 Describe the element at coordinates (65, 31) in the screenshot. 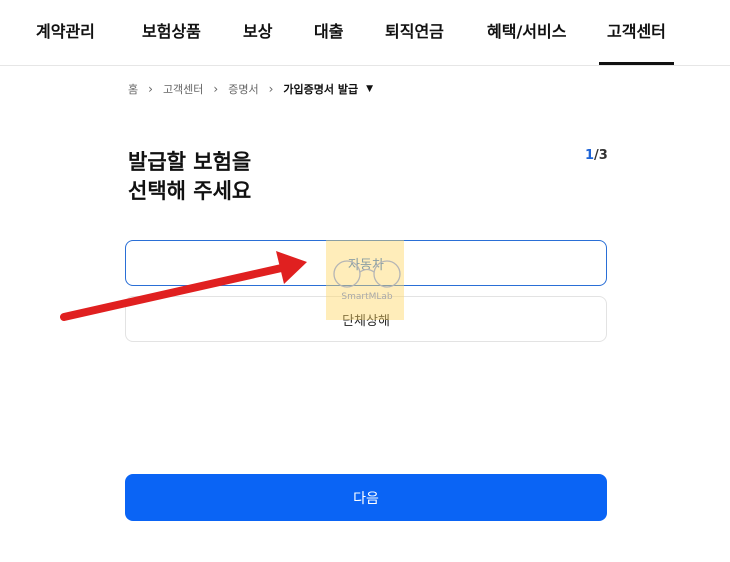

I see `nav-item-contract: 계약관리` at that location.